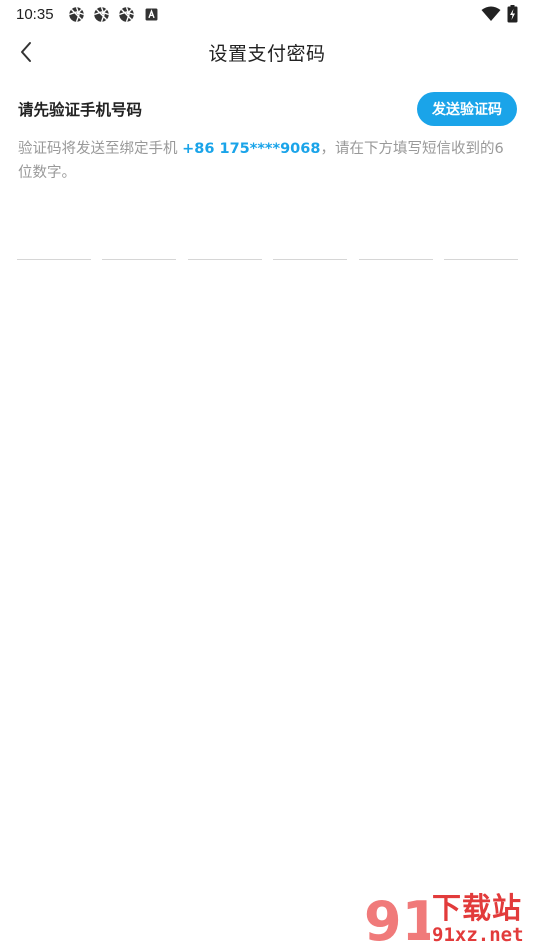  Describe the element at coordinates (477, 908) in the screenshot. I see `watermark-title: 下载站` at that location.